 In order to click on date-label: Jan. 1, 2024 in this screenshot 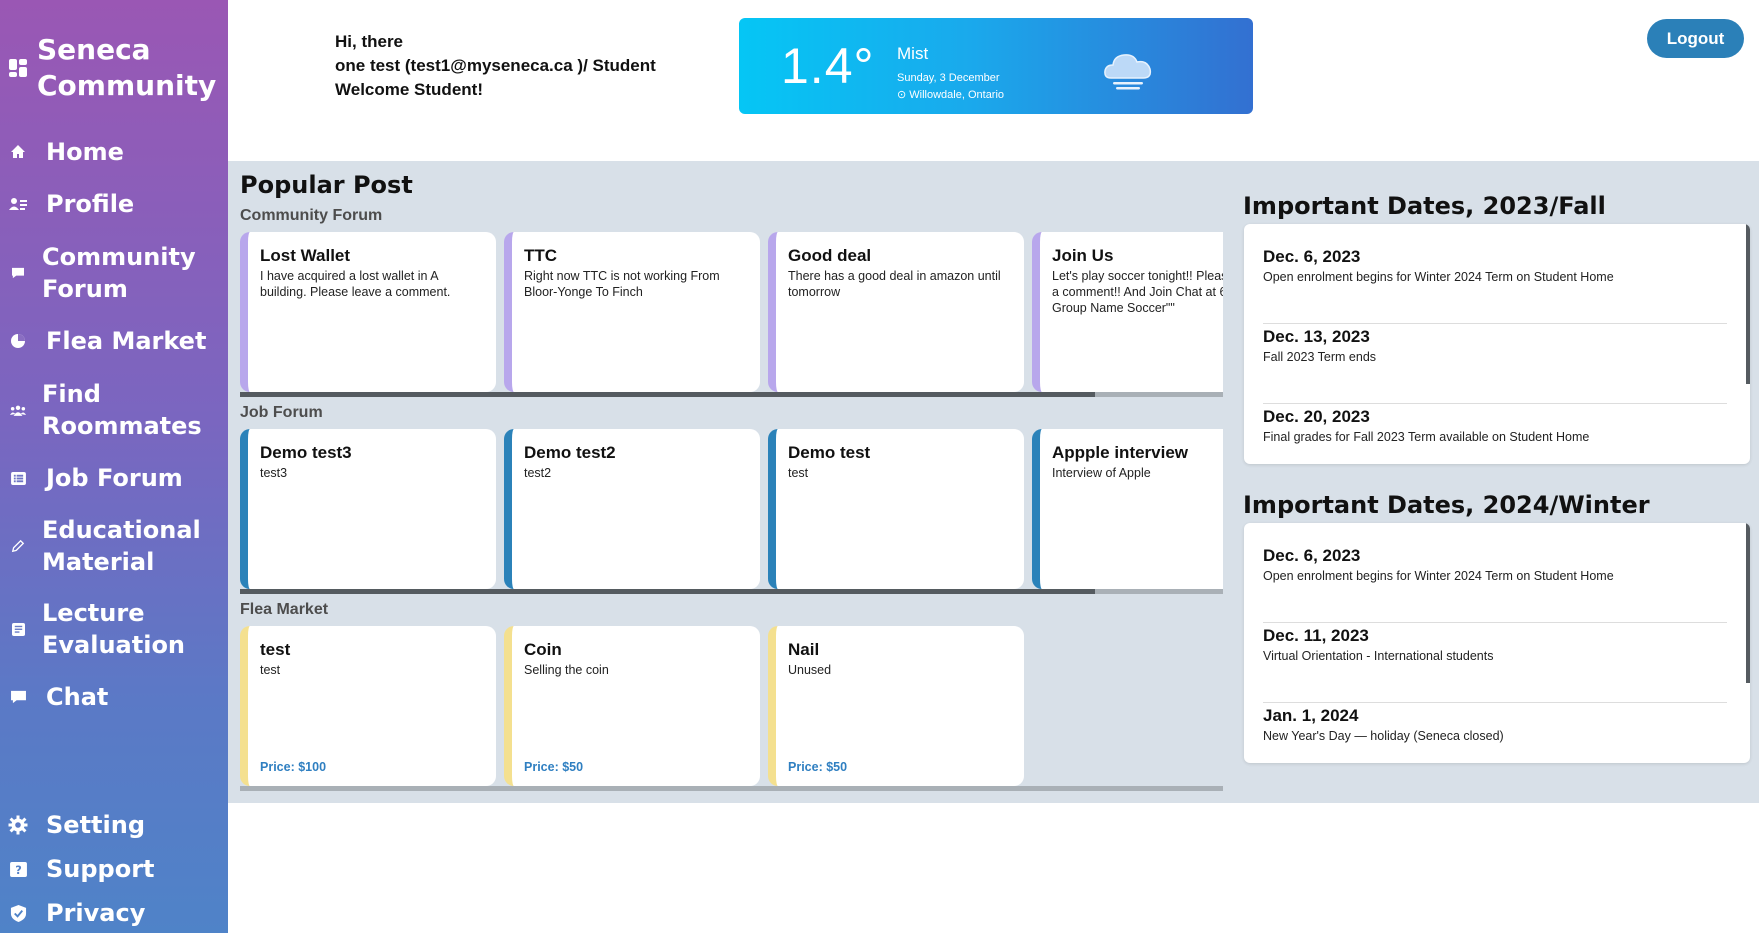, I will do `click(1311, 715)`.